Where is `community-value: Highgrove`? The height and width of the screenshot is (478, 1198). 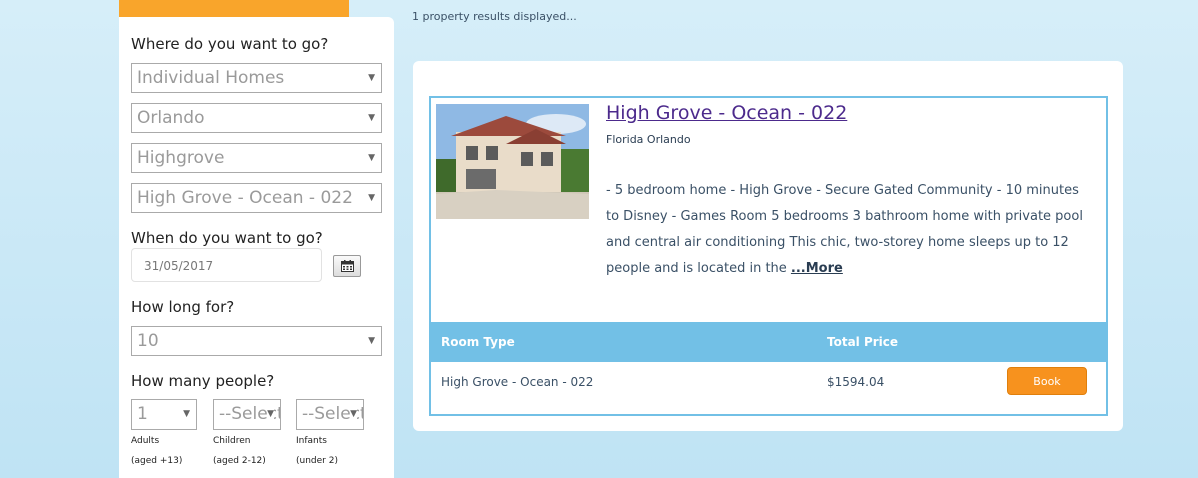
community-value: Highgrove is located at coordinates (181, 158).